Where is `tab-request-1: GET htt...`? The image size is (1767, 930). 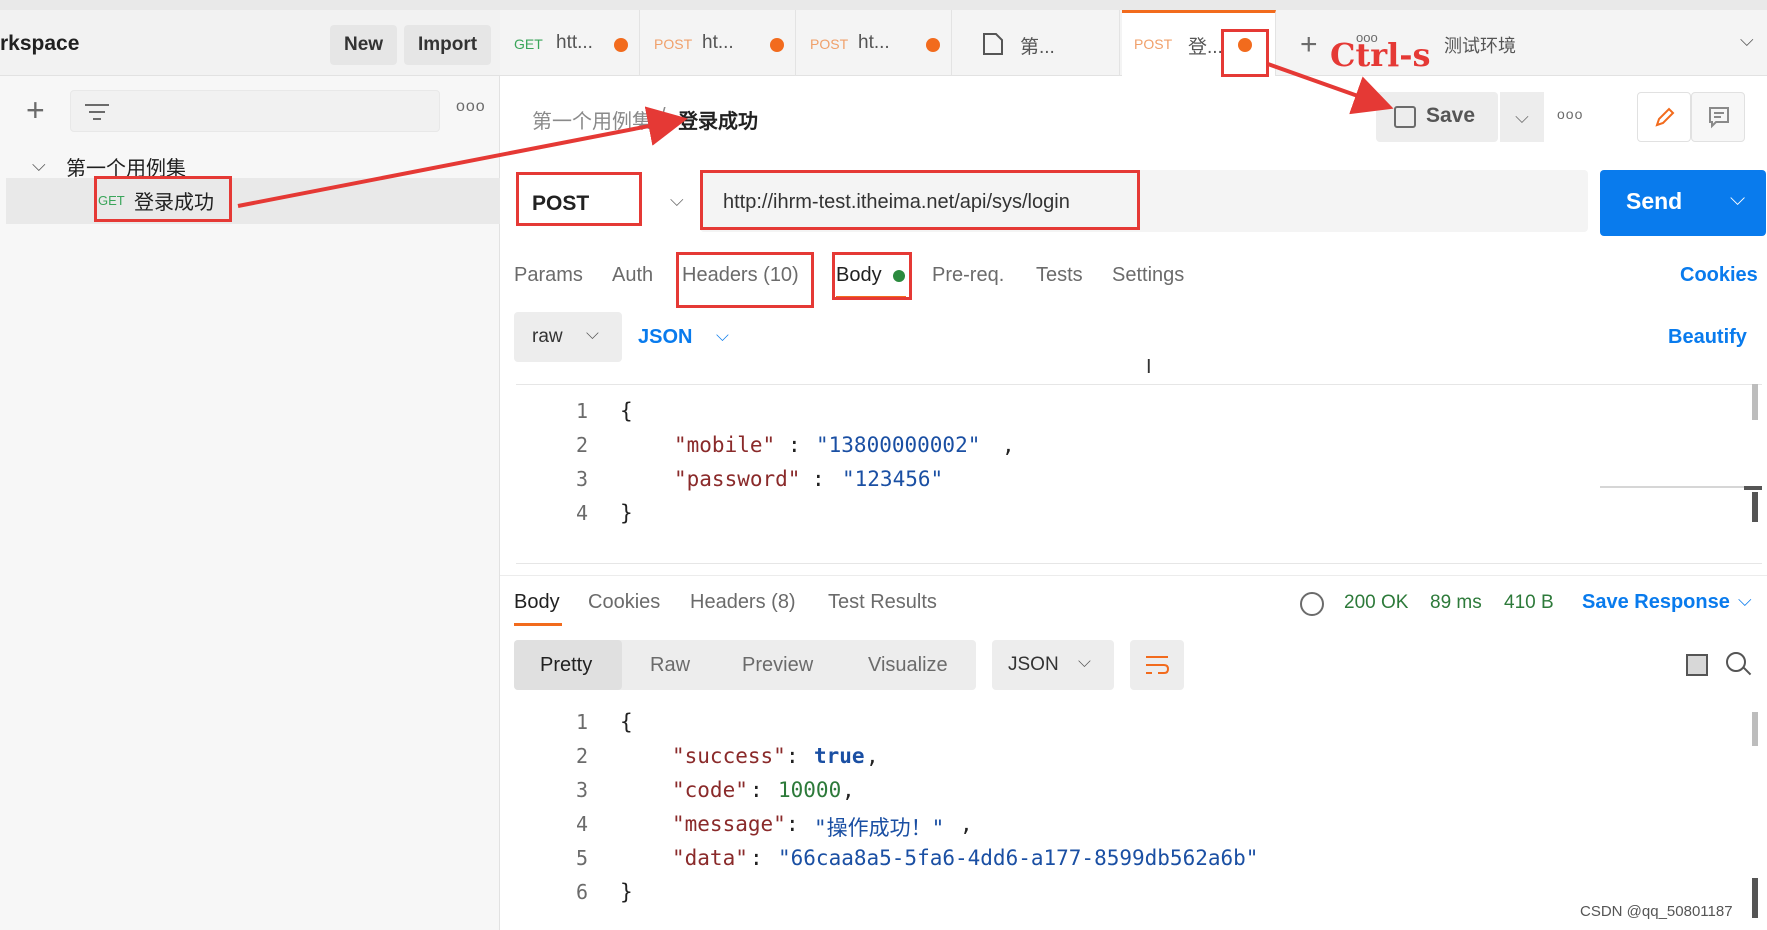 tab-request-1: GET htt... is located at coordinates (570, 43).